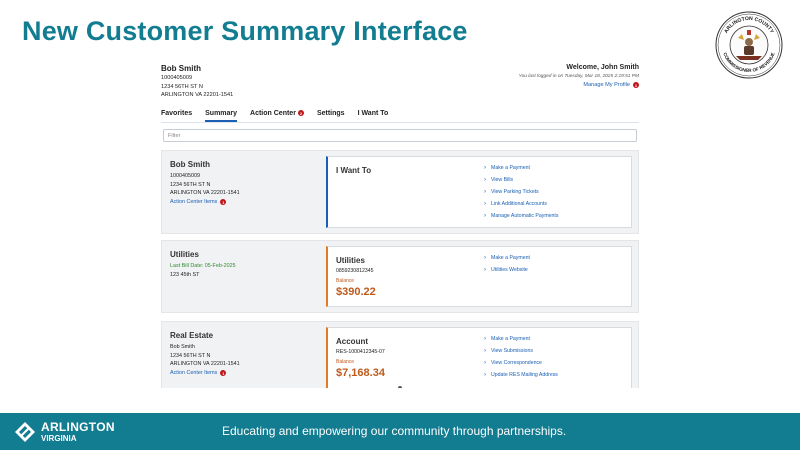 This screenshot has width=800, height=450. What do you see at coordinates (355, 271) in the screenshot?
I see `utilities-account-number: 0859230812345` at bounding box center [355, 271].